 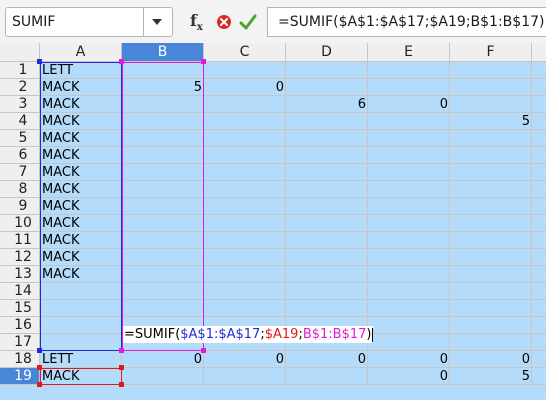 What do you see at coordinates (81, 240) in the screenshot?
I see `cell-a11: MACK` at bounding box center [81, 240].